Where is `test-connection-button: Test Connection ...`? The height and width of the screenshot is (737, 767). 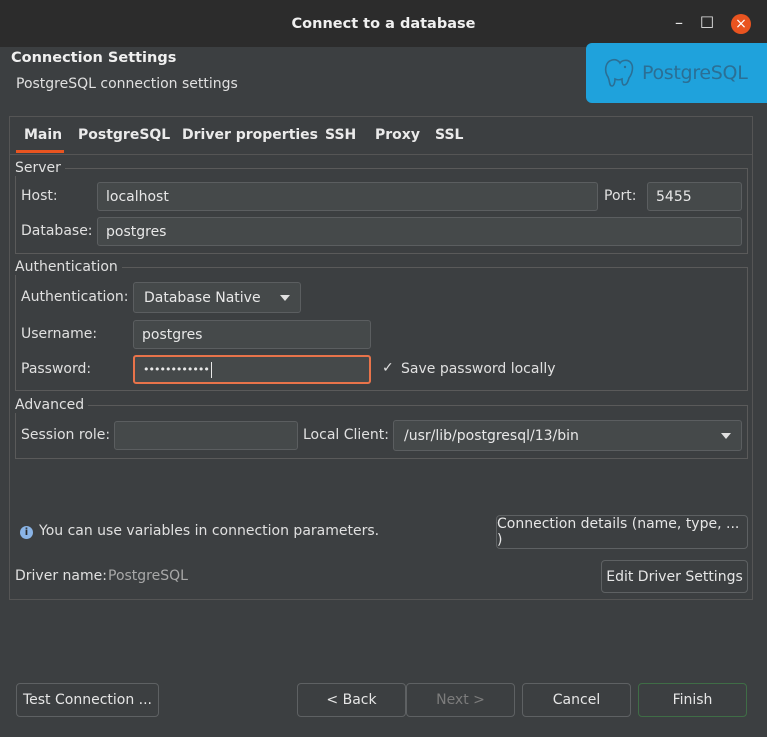 test-connection-button: Test Connection ... is located at coordinates (87, 700).